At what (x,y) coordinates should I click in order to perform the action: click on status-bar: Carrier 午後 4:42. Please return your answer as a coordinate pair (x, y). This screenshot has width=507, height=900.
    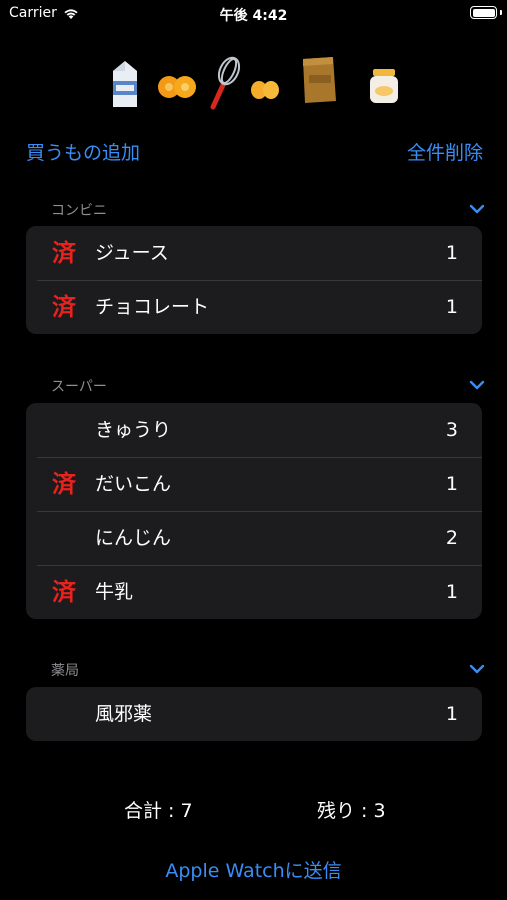
    Looking at the image, I should click on (253, 15).